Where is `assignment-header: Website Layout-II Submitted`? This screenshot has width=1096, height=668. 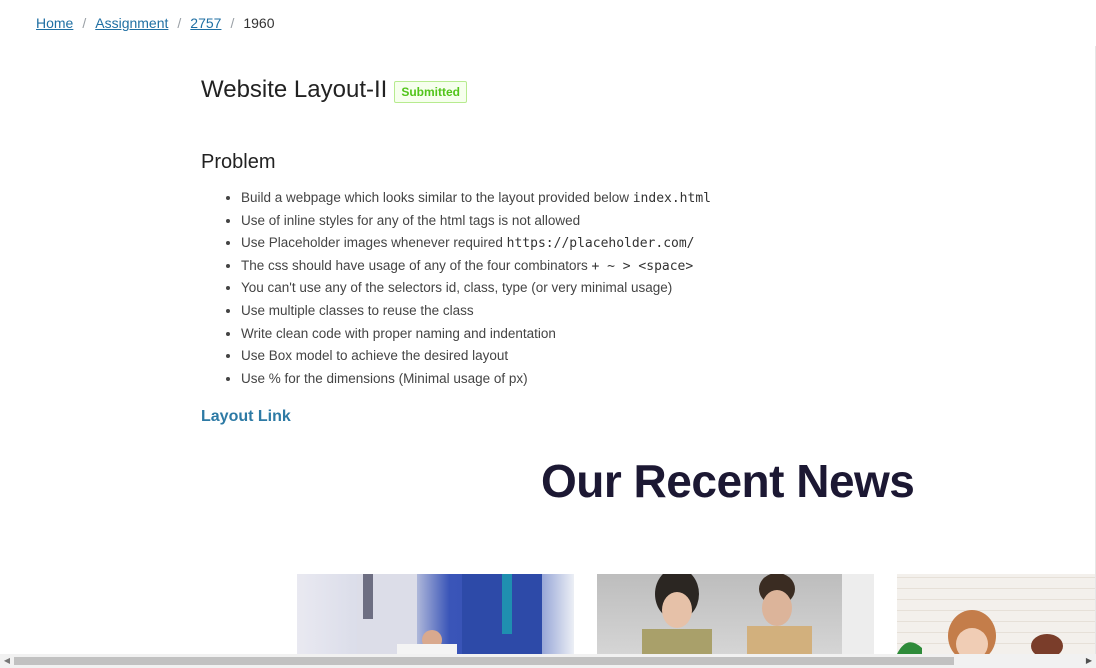
assignment-header: Website Layout-II Submitted is located at coordinates (334, 90).